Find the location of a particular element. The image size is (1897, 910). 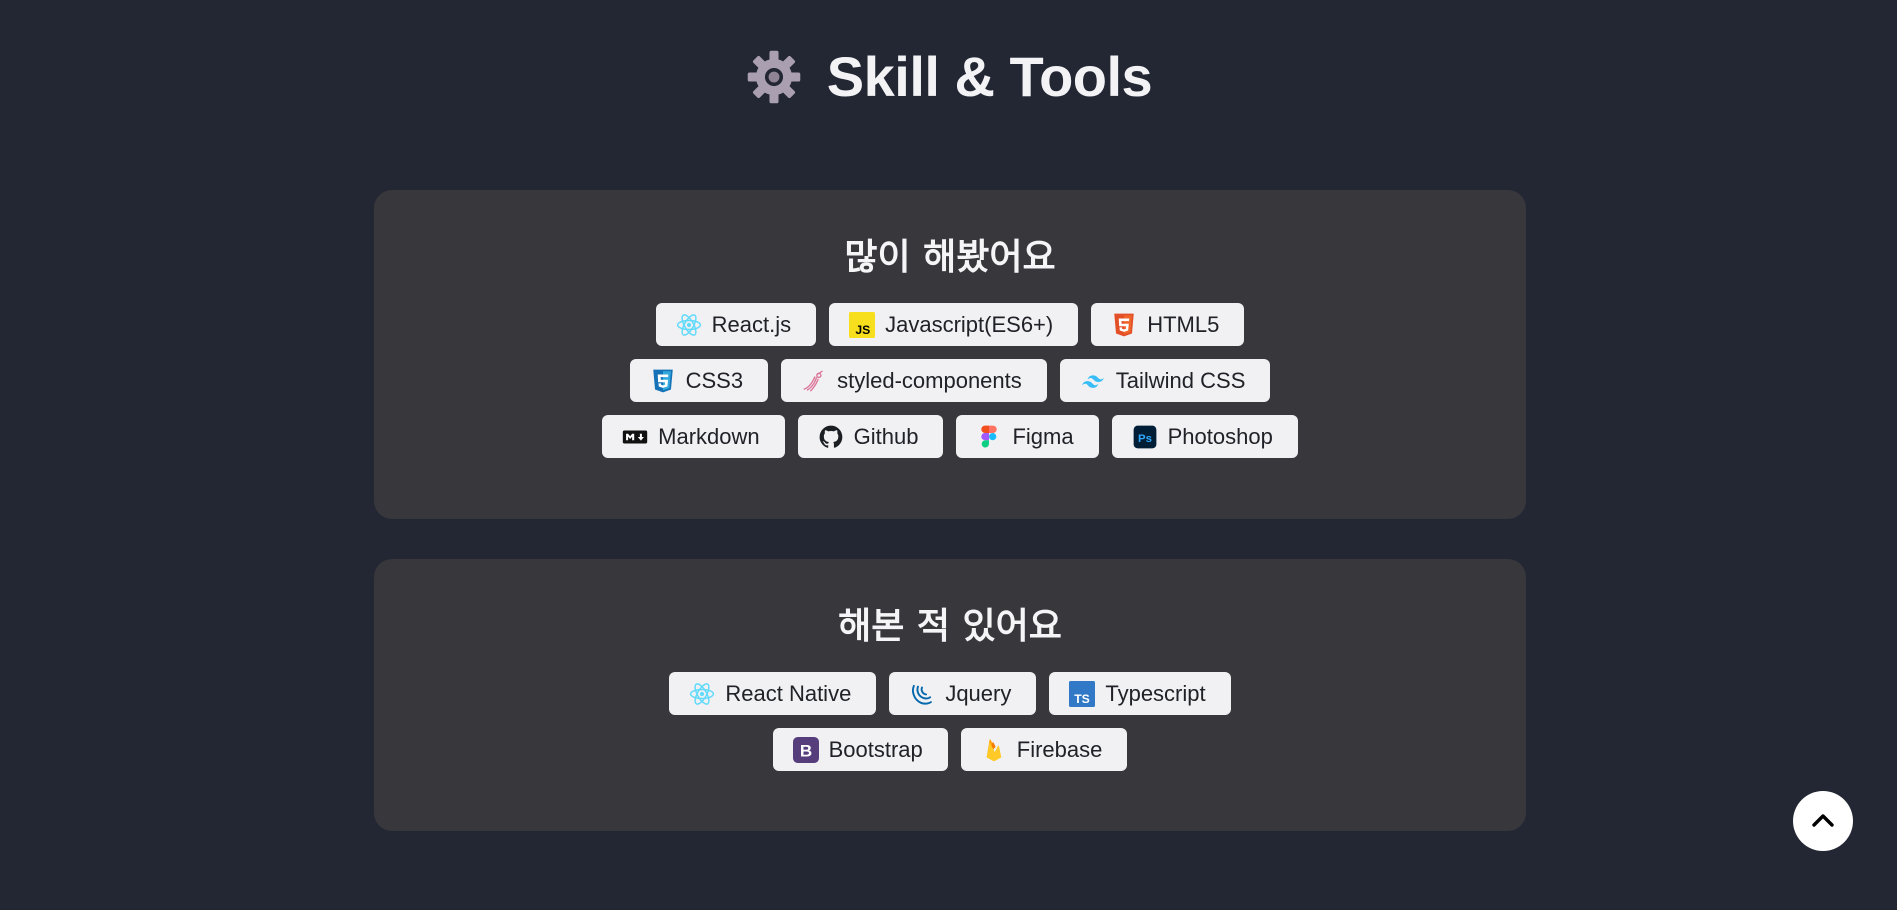

skill-label: React Native is located at coordinates (788, 693).